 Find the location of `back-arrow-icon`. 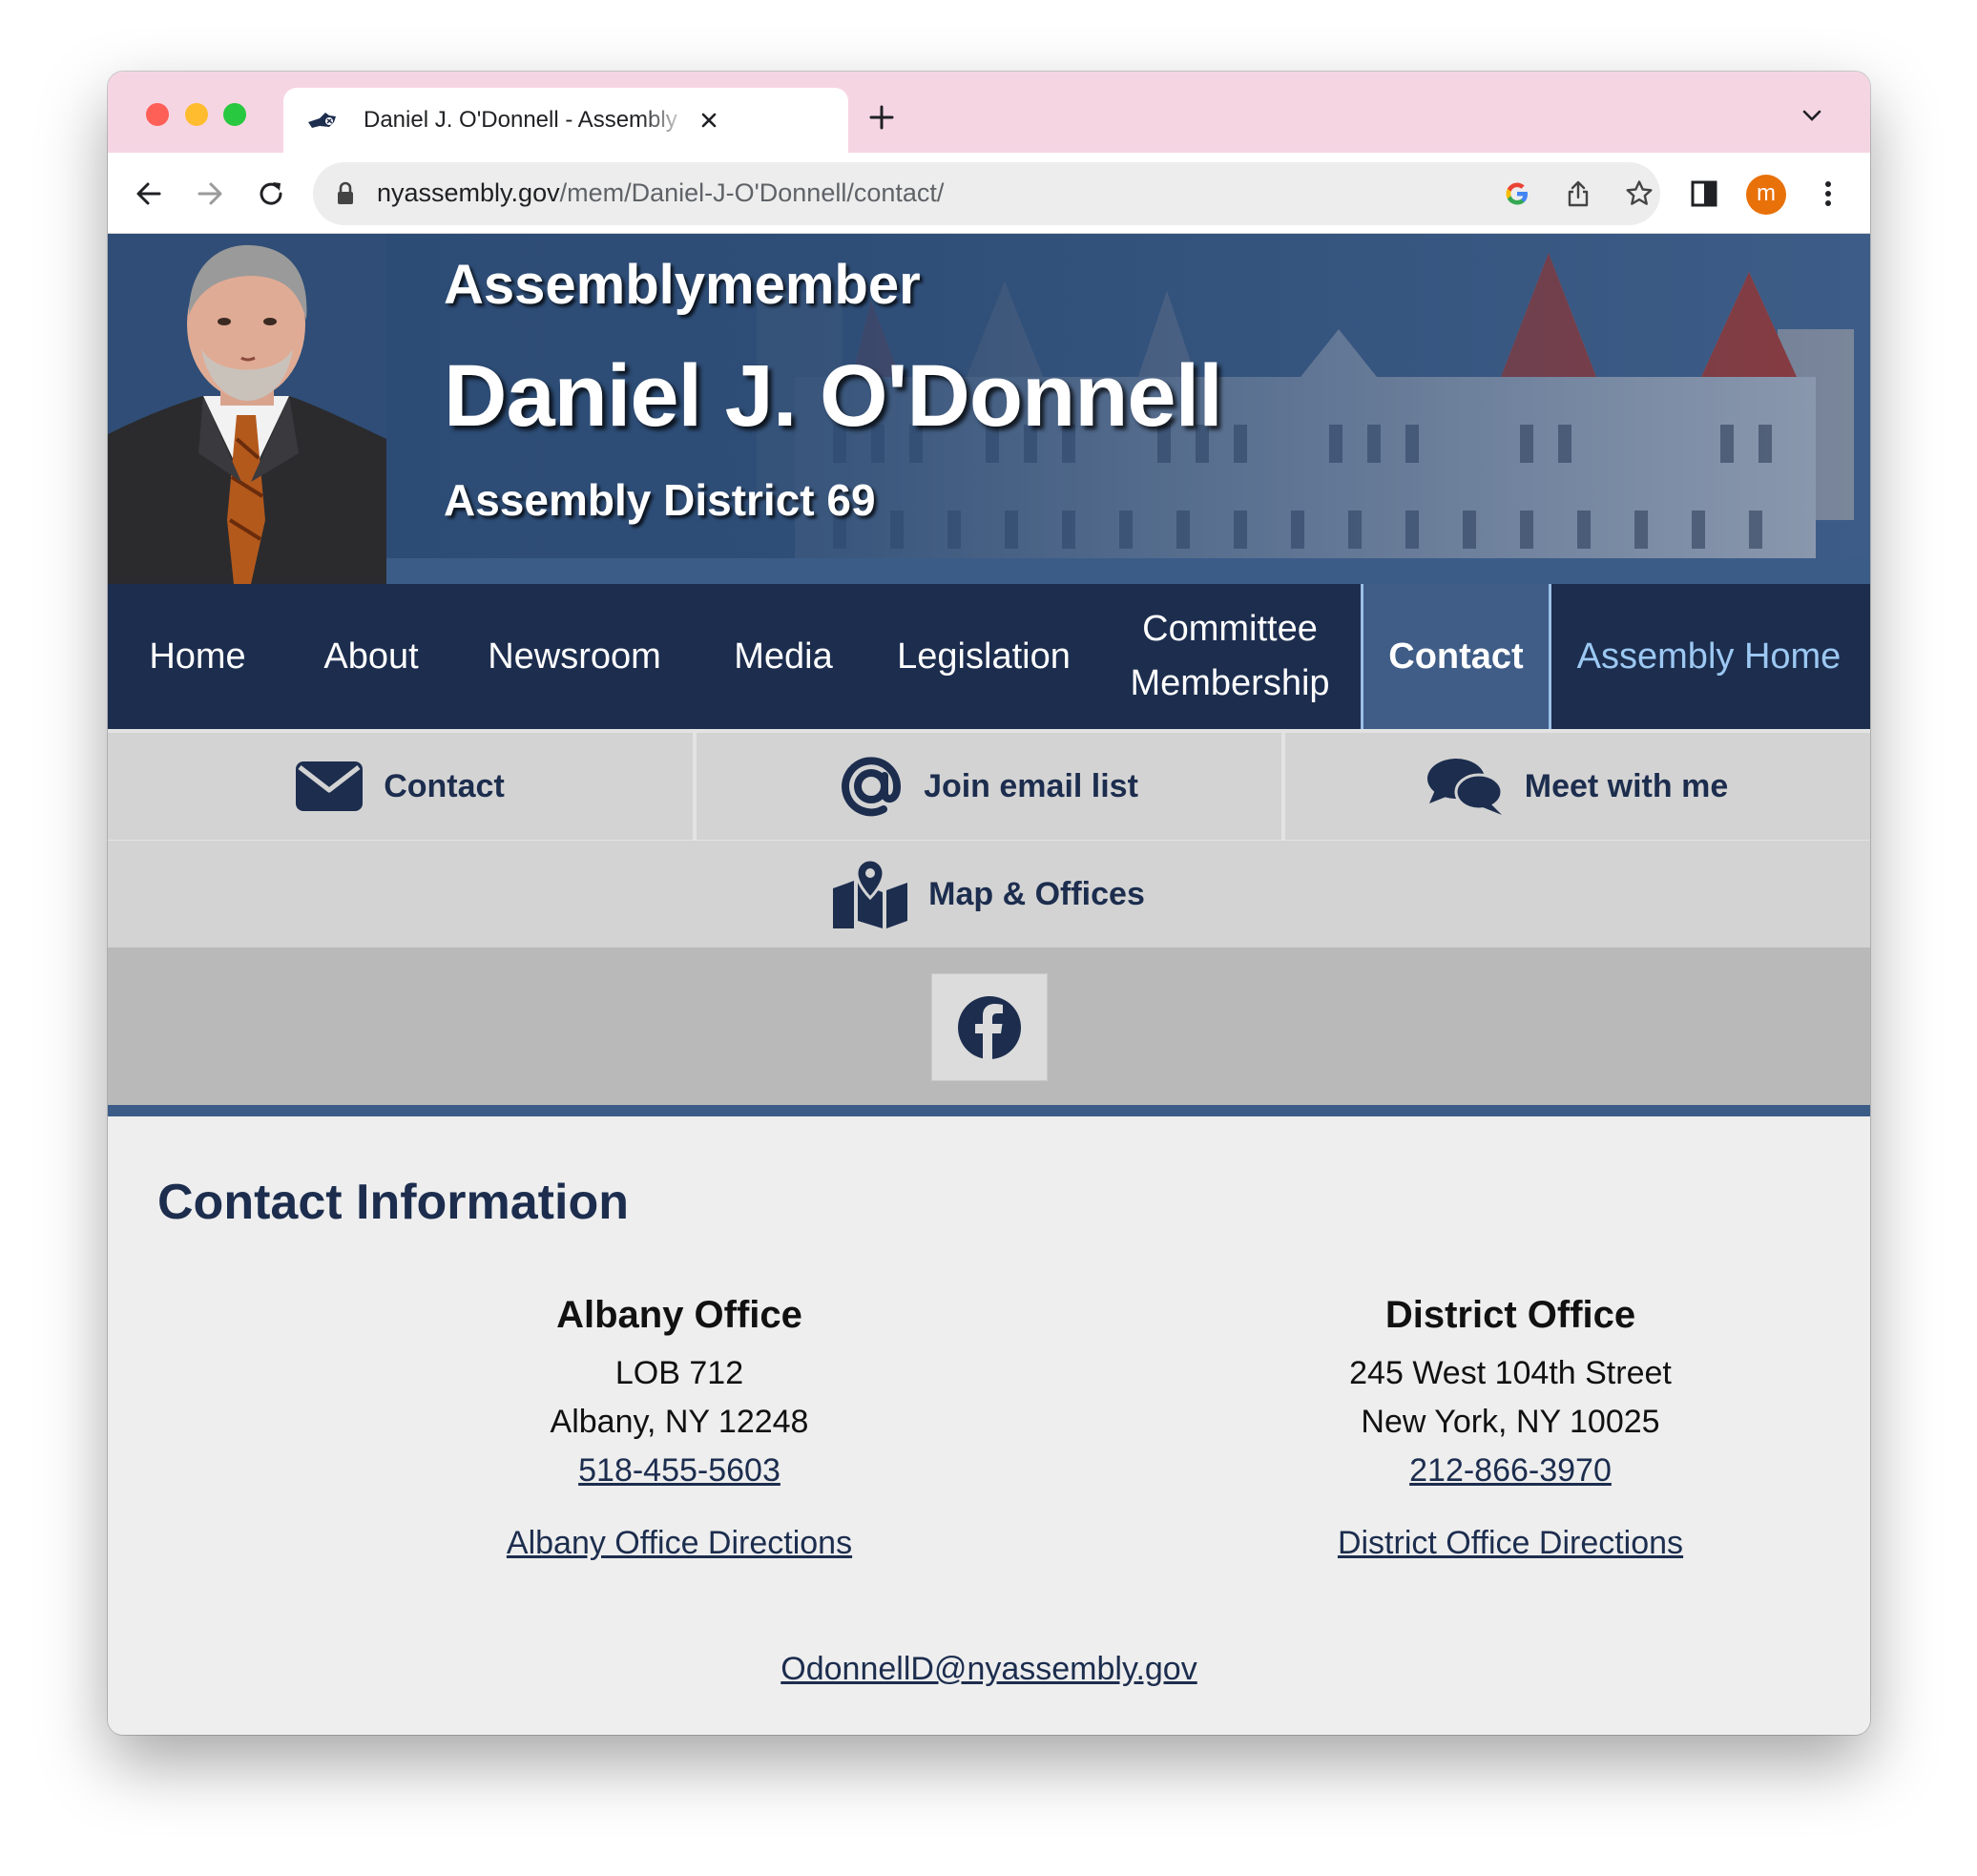

back-arrow-icon is located at coordinates (149, 193).